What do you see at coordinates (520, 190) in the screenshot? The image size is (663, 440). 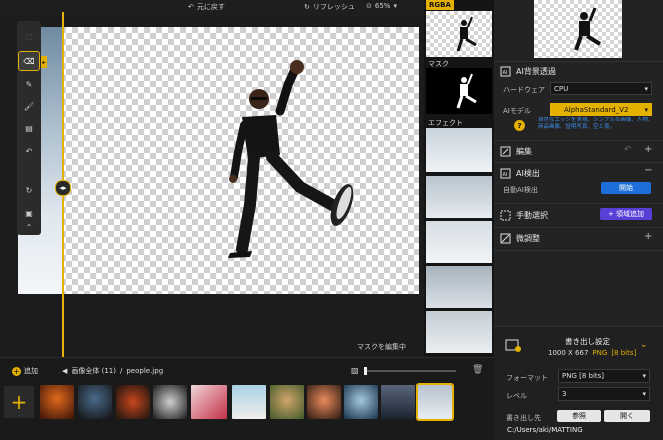 I see `auto-detect-label: 自動AI検出` at bounding box center [520, 190].